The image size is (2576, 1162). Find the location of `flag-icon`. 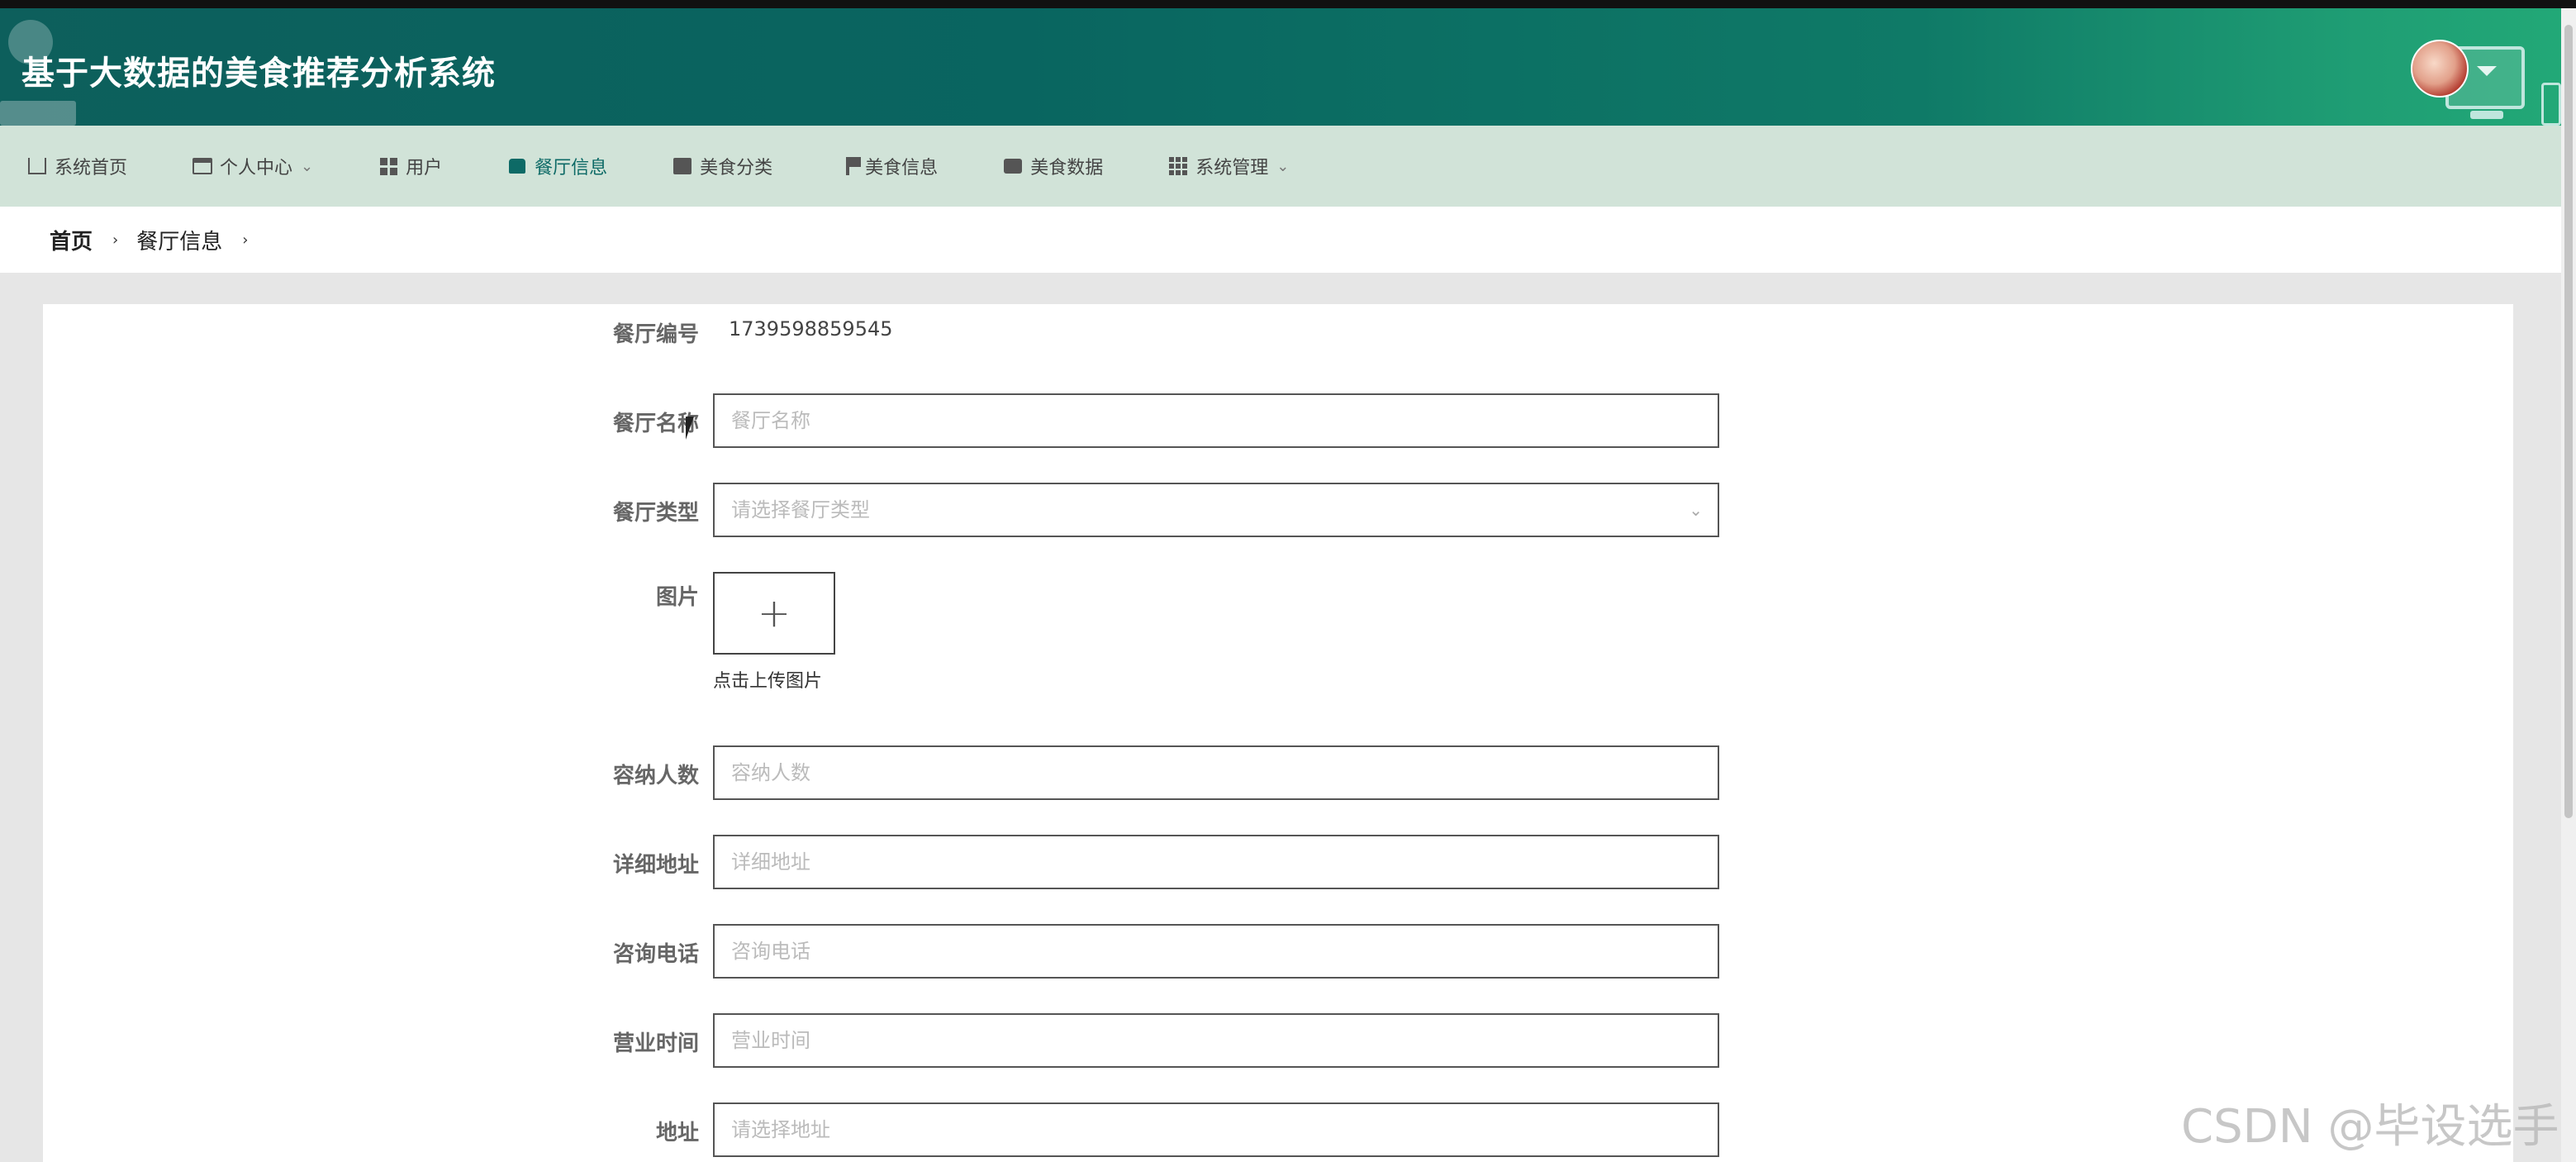

flag-icon is located at coordinates (850, 166).